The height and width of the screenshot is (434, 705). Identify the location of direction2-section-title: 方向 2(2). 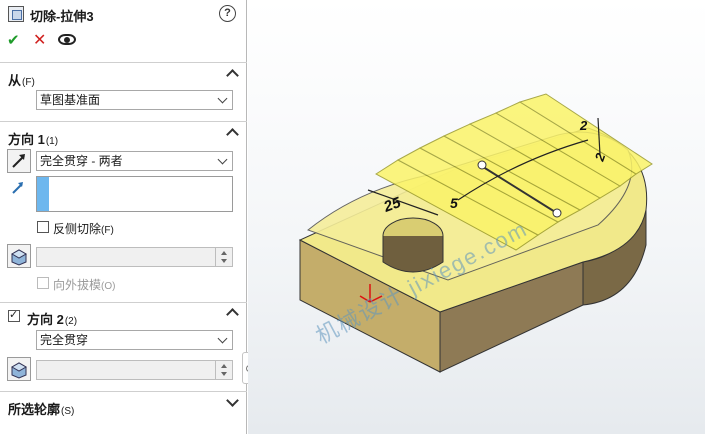
(52, 319).